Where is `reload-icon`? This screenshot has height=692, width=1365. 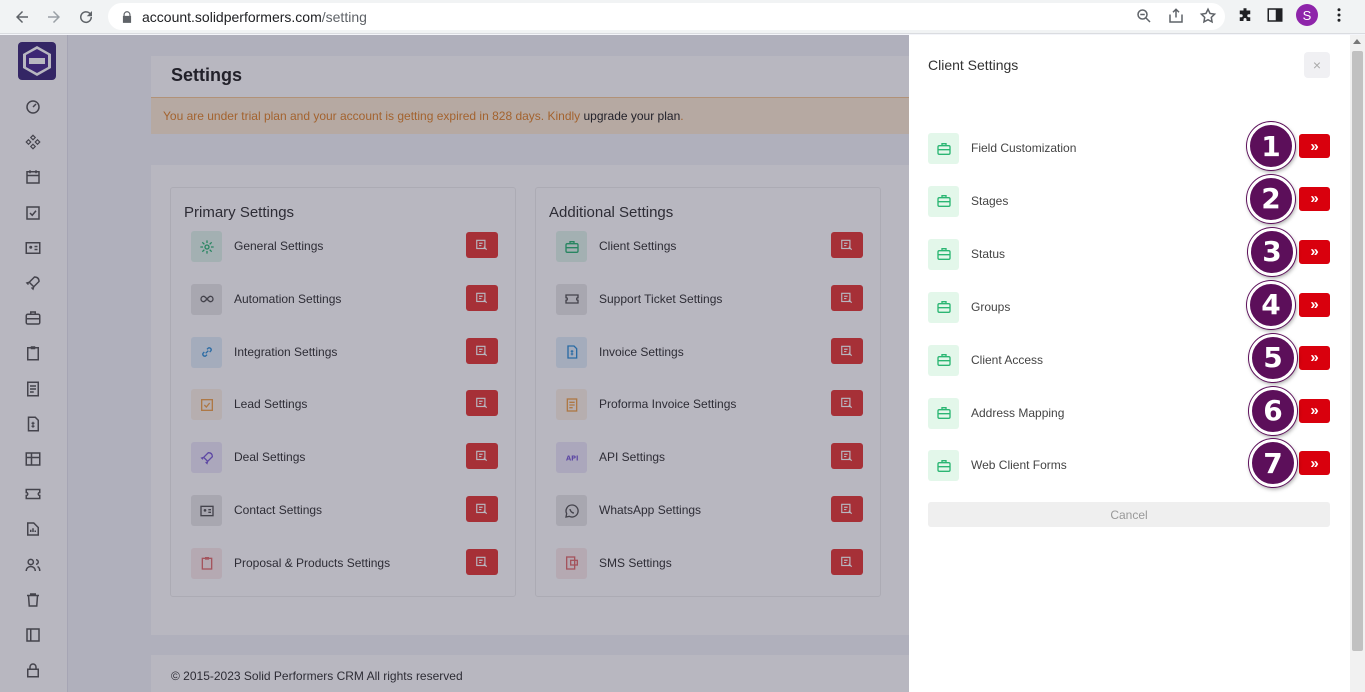
reload-icon is located at coordinates (86, 17).